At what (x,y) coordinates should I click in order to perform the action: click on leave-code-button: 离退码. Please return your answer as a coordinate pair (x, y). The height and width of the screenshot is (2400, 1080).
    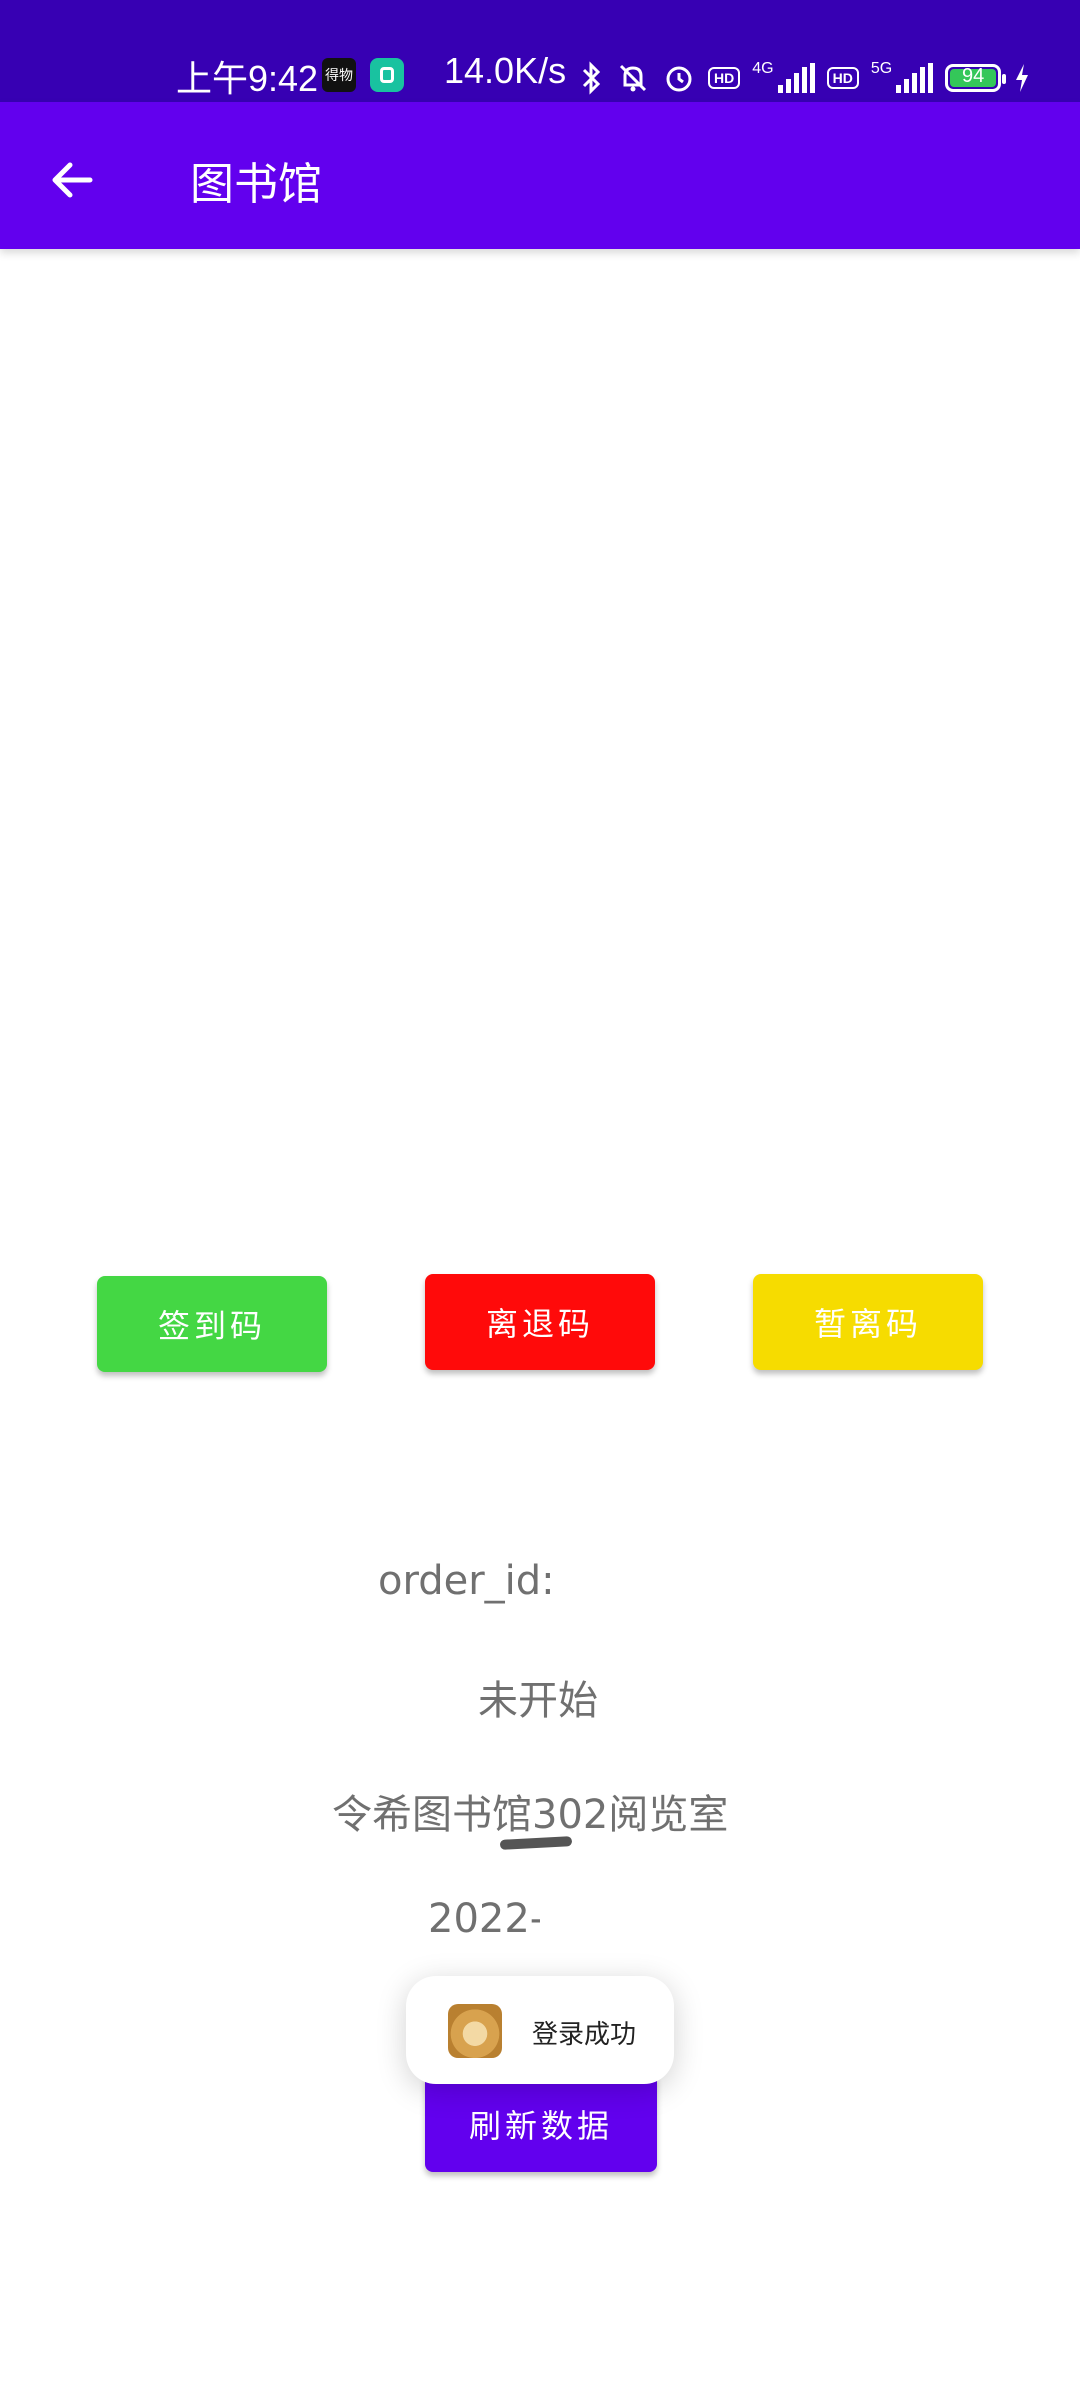
    Looking at the image, I should click on (540, 1322).